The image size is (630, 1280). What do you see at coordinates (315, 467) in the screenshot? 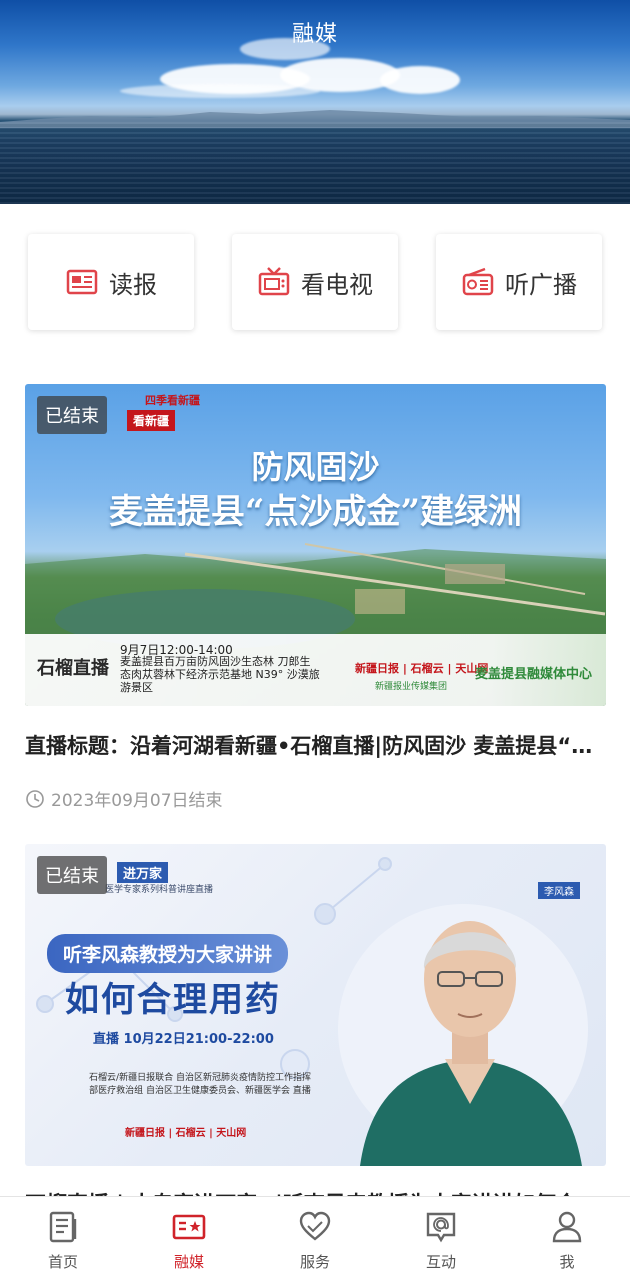
I see `cover-headline-1: 防风固沙` at bounding box center [315, 467].